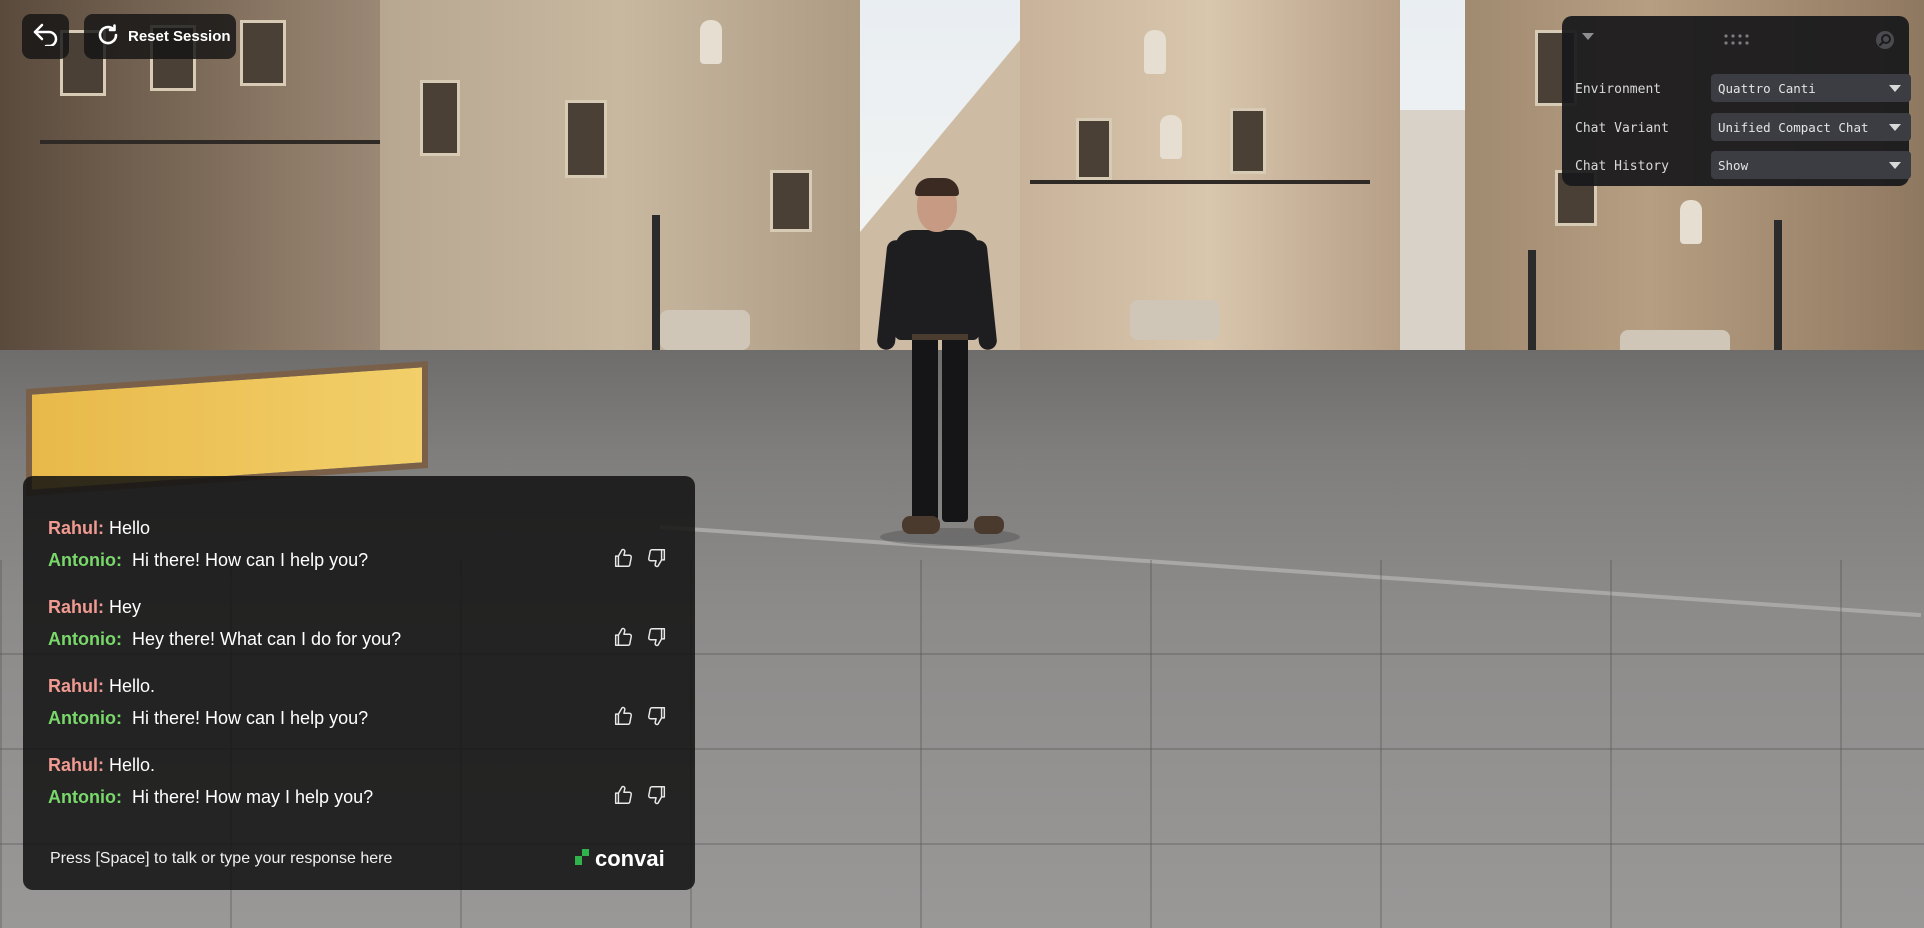  What do you see at coordinates (1588, 37) in the screenshot?
I see `collapse-chevron-icon` at bounding box center [1588, 37].